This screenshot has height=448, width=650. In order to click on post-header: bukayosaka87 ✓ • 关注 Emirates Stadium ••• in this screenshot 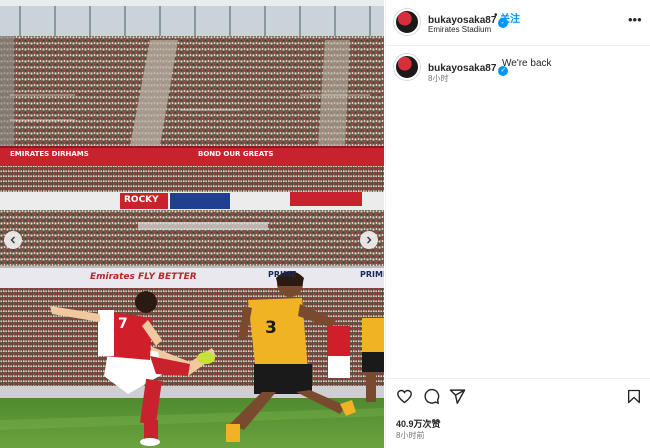, I will do `click(518, 23)`.